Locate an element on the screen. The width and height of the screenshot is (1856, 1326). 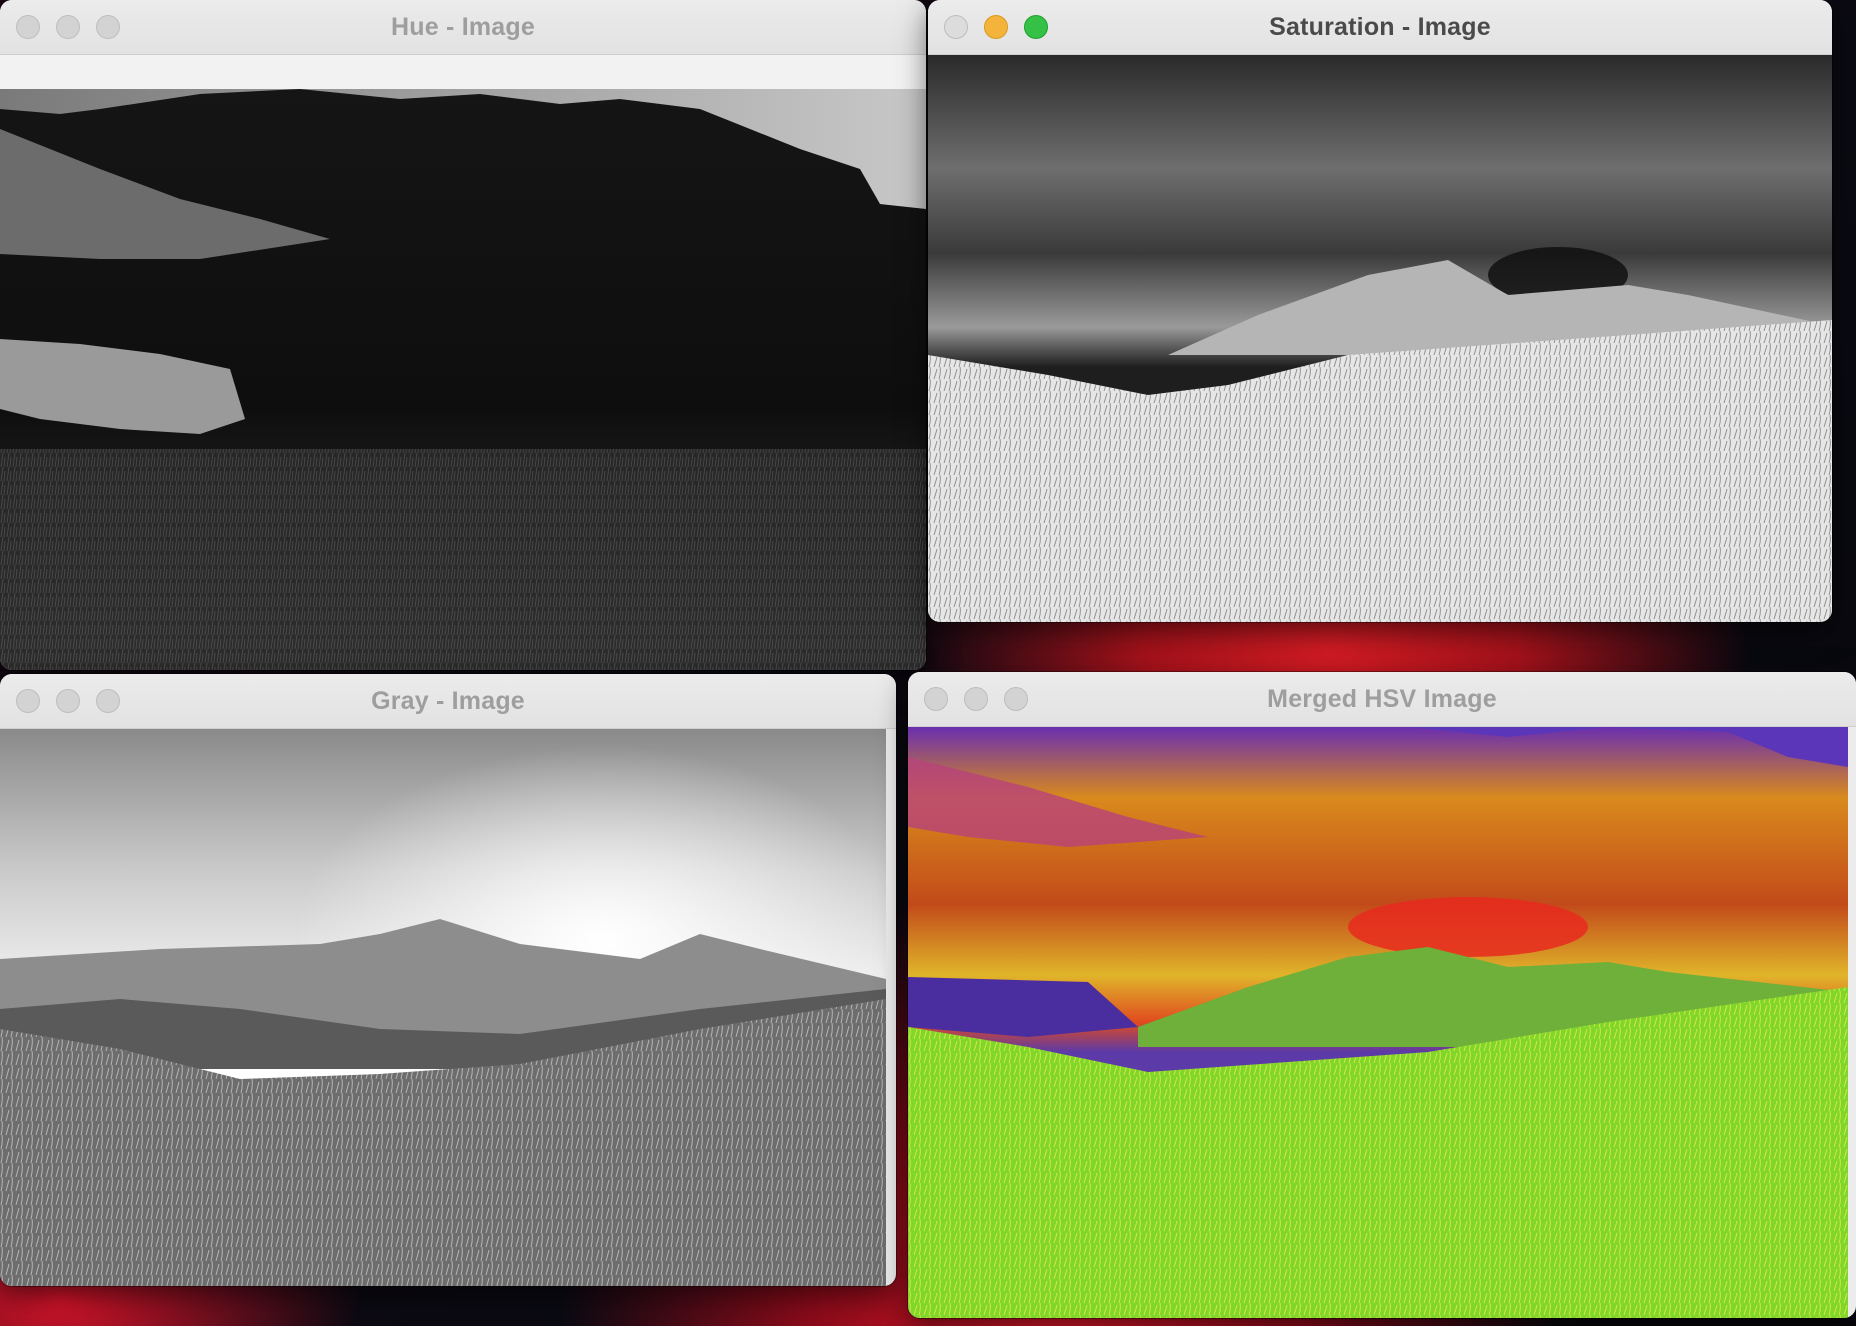
window-title: Merged HSV Image is located at coordinates (1382, 699).